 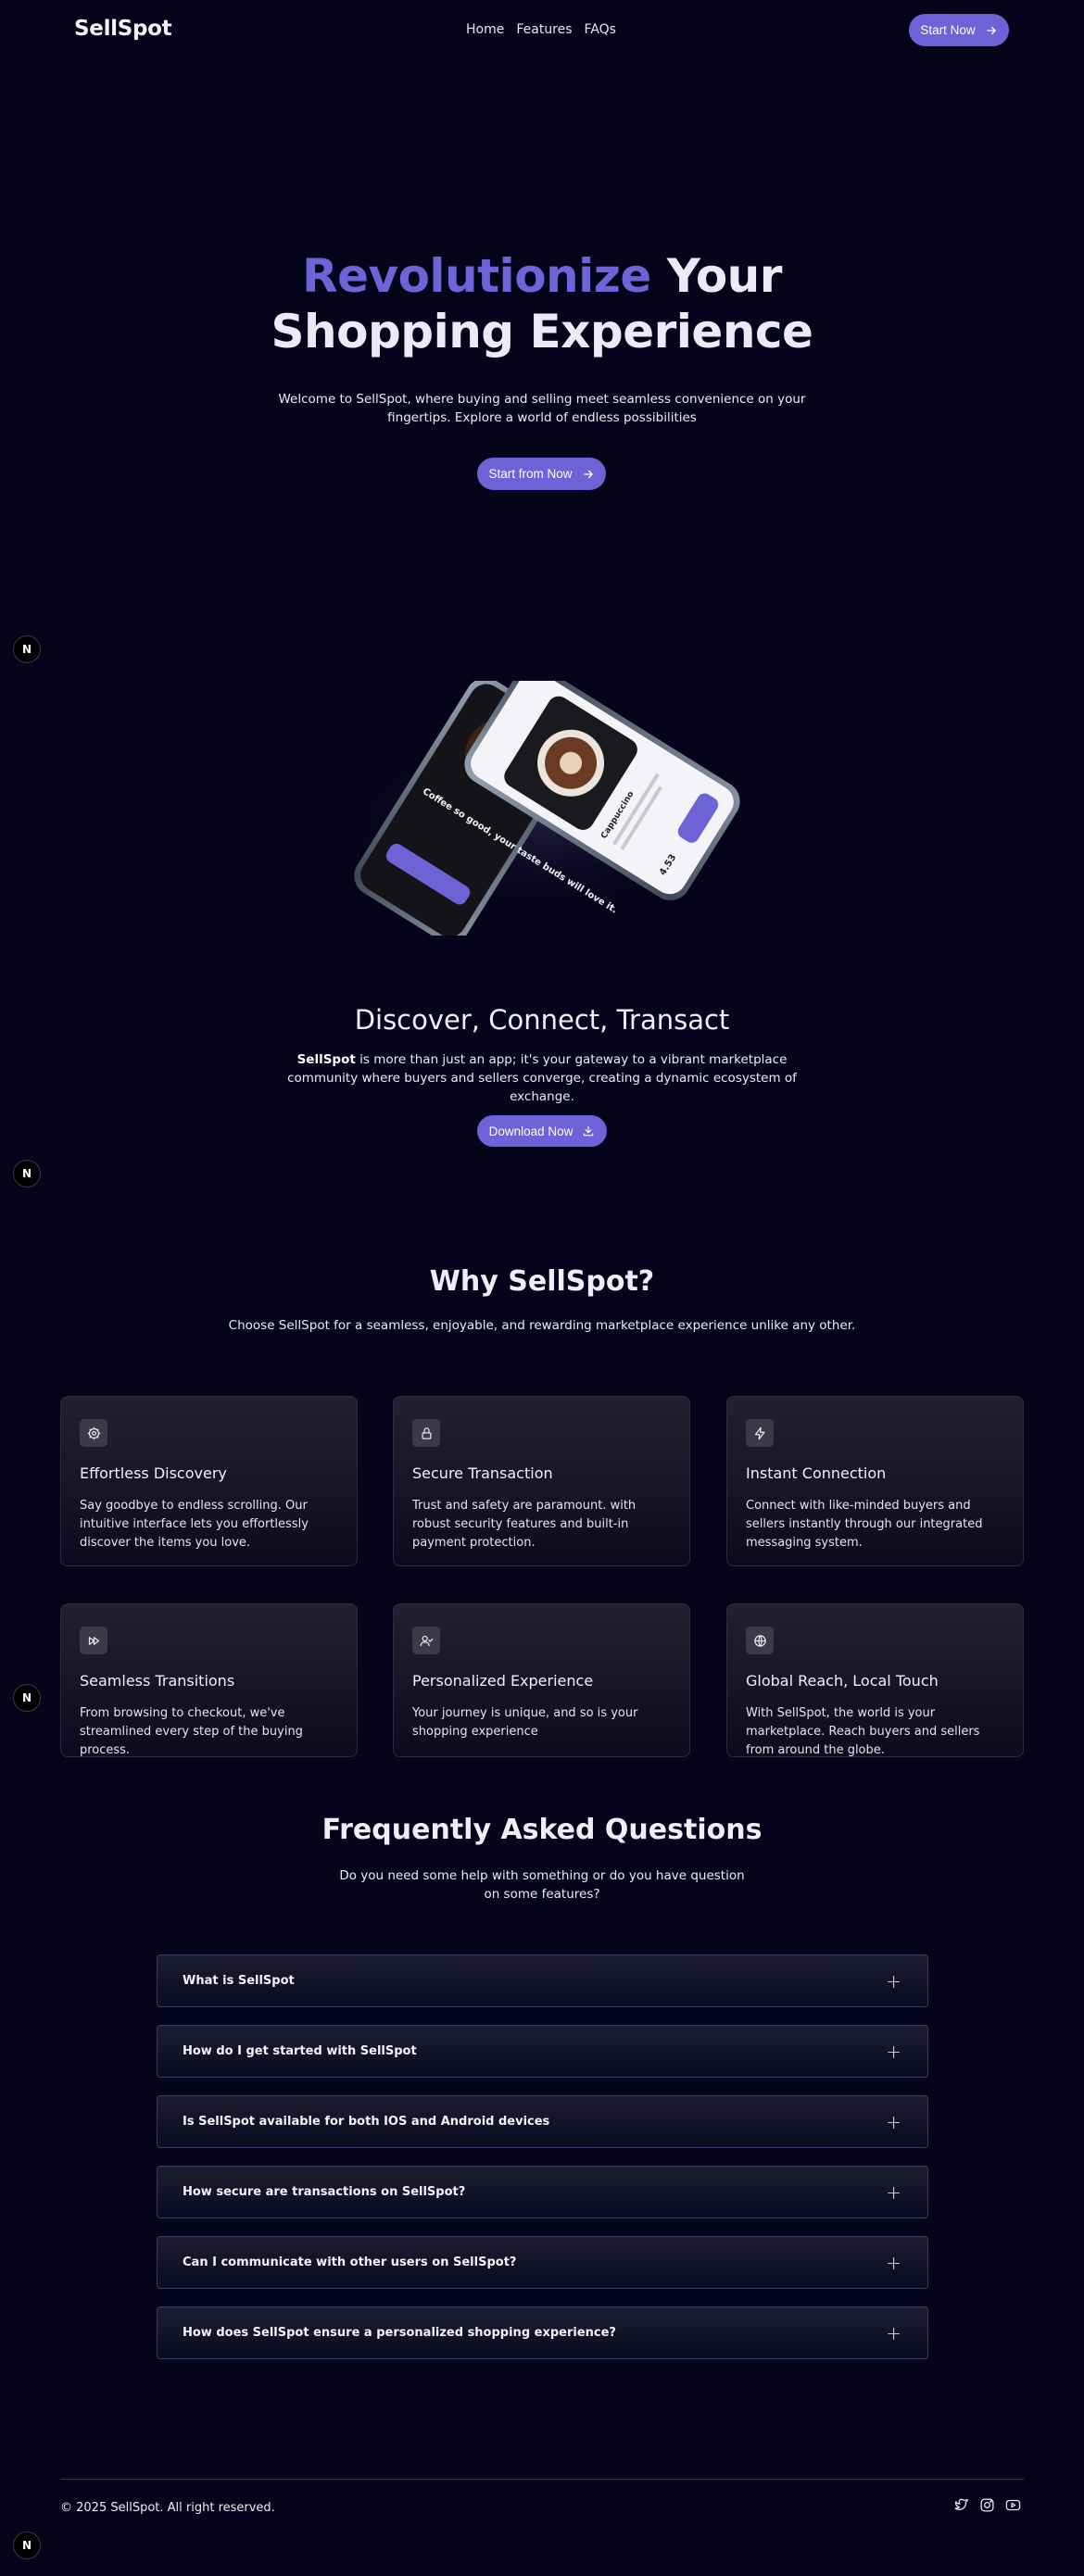 What do you see at coordinates (300, 2051) in the screenshot?
I see `faq-question: How do I get started with SellSpot` at bounding box center [300, 2051].